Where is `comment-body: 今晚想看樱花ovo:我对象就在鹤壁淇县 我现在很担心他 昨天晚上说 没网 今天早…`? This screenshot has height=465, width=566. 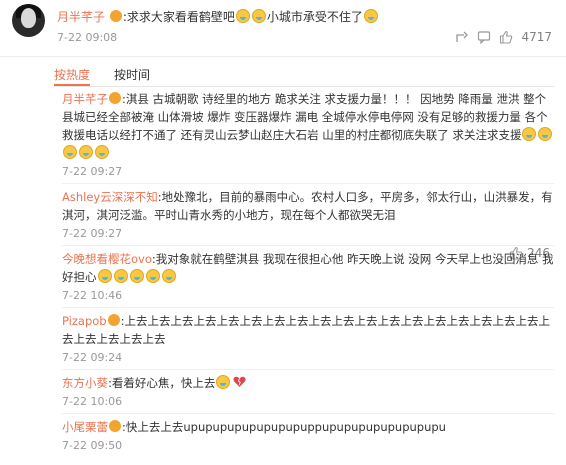
comment-body: 今晚想看樱花ovo:我对象就在鹤壁淇县 我现在很担心他 昨天晚上说 没网 今天早… is located at coordinates (308, 268).